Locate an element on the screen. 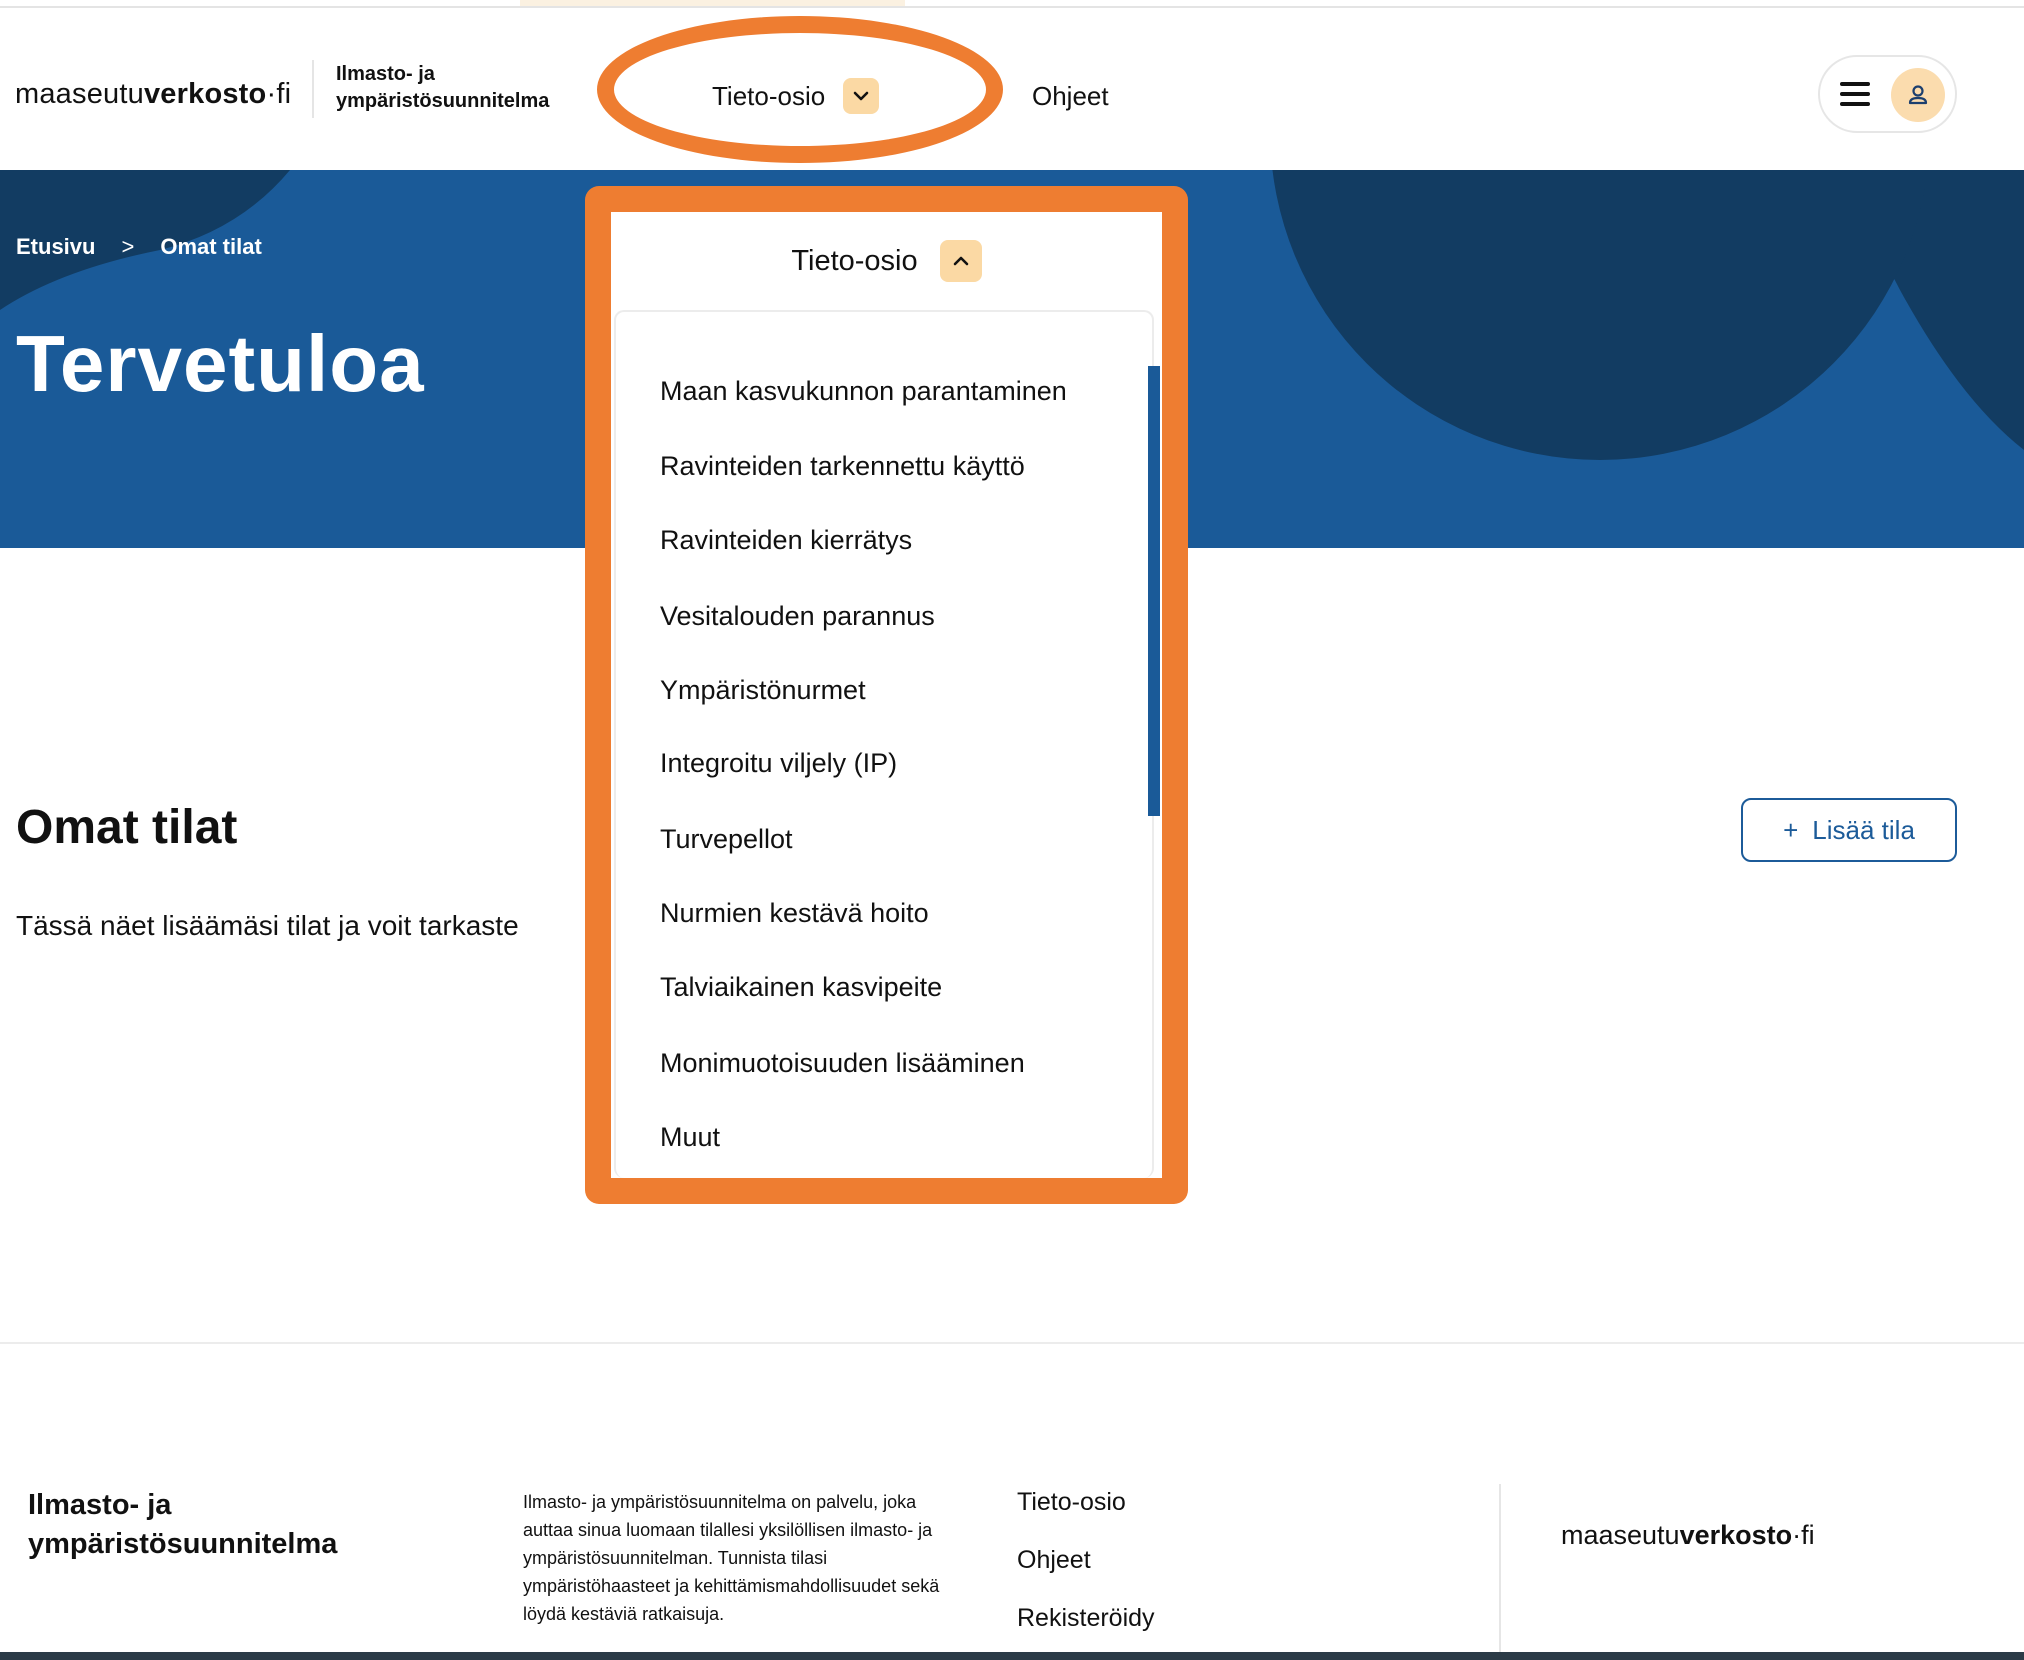 This screenshot has width=2024, height=1660. user-icon is located at coordinates (1918, 95).